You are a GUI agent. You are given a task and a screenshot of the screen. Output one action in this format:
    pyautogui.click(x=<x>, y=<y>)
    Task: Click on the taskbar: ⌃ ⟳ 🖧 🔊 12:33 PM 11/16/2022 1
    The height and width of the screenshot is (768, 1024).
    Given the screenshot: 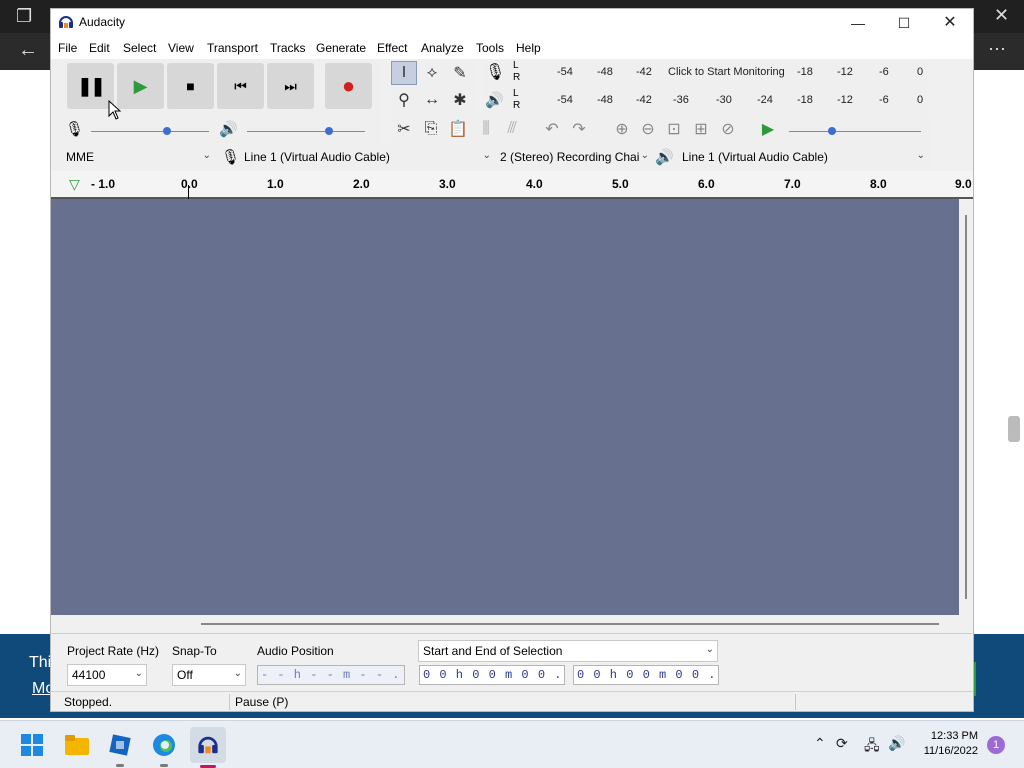 What is the action you would take?
    pyautogui.click(x=512, y=744)
    